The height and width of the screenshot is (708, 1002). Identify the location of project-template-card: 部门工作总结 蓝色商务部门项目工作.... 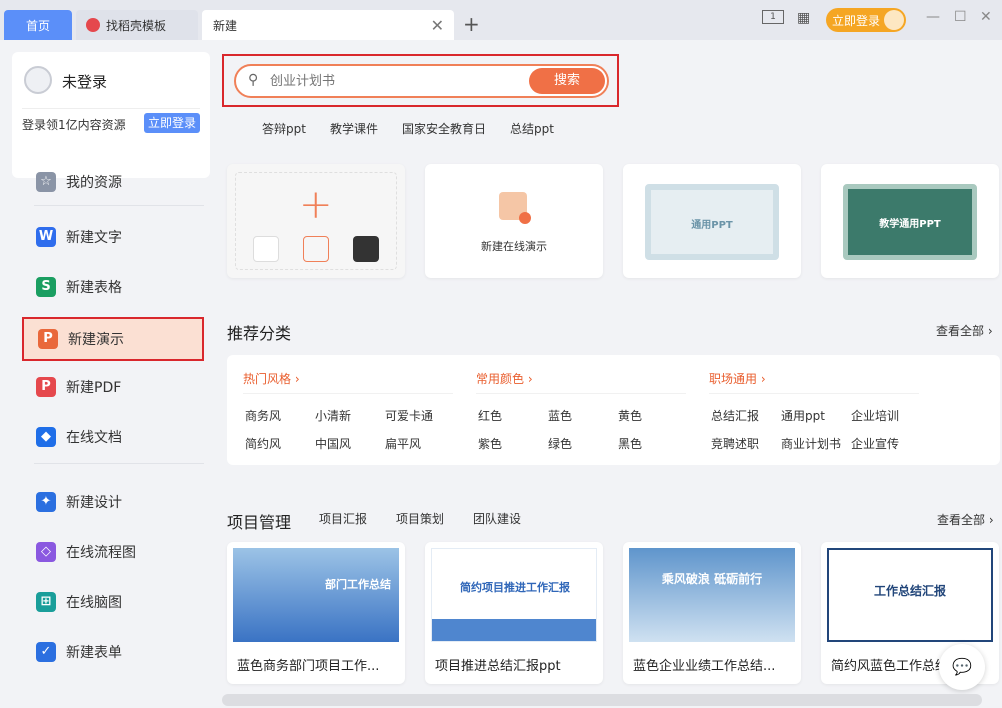
(316, 613).